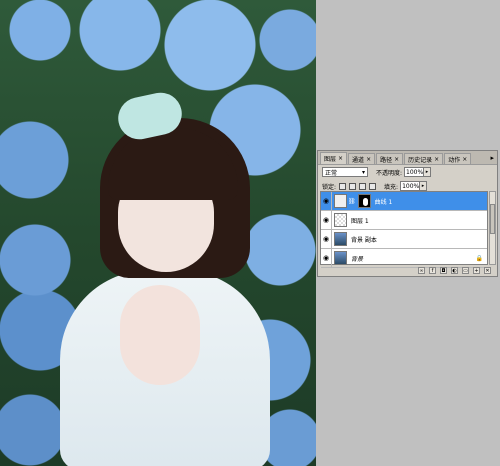 The width and height of the screenshot is (500, 466). Describe the element at coordinates (364, 201) in the screenshot. I see `layer-mask-thumbnail` at that location.